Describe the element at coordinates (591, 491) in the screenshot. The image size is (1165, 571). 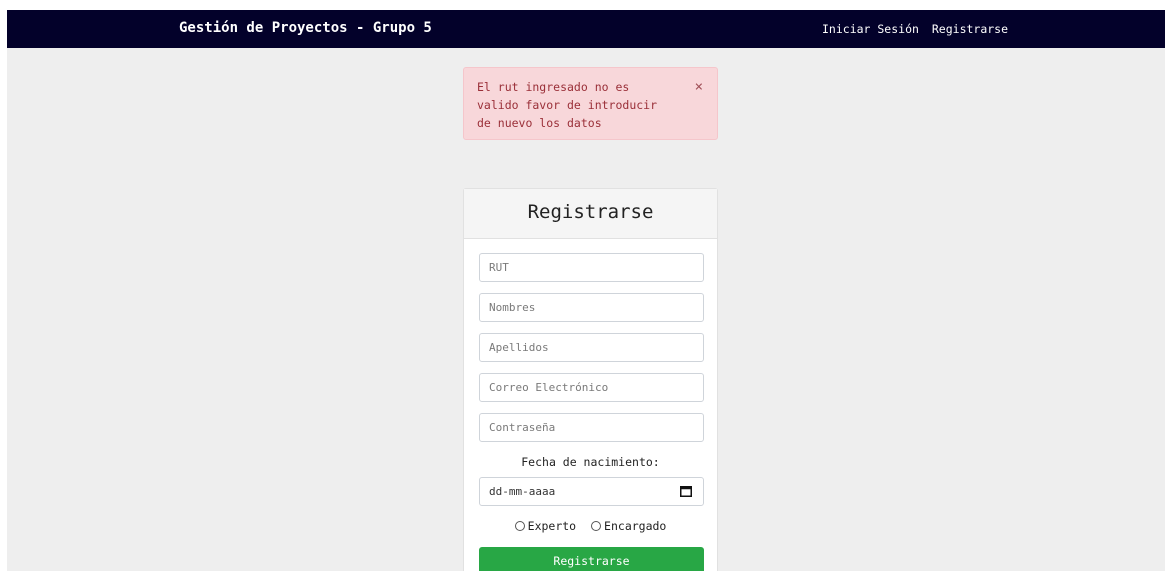
I see `birthdate-input: dd-mm-aaaa` at that location.